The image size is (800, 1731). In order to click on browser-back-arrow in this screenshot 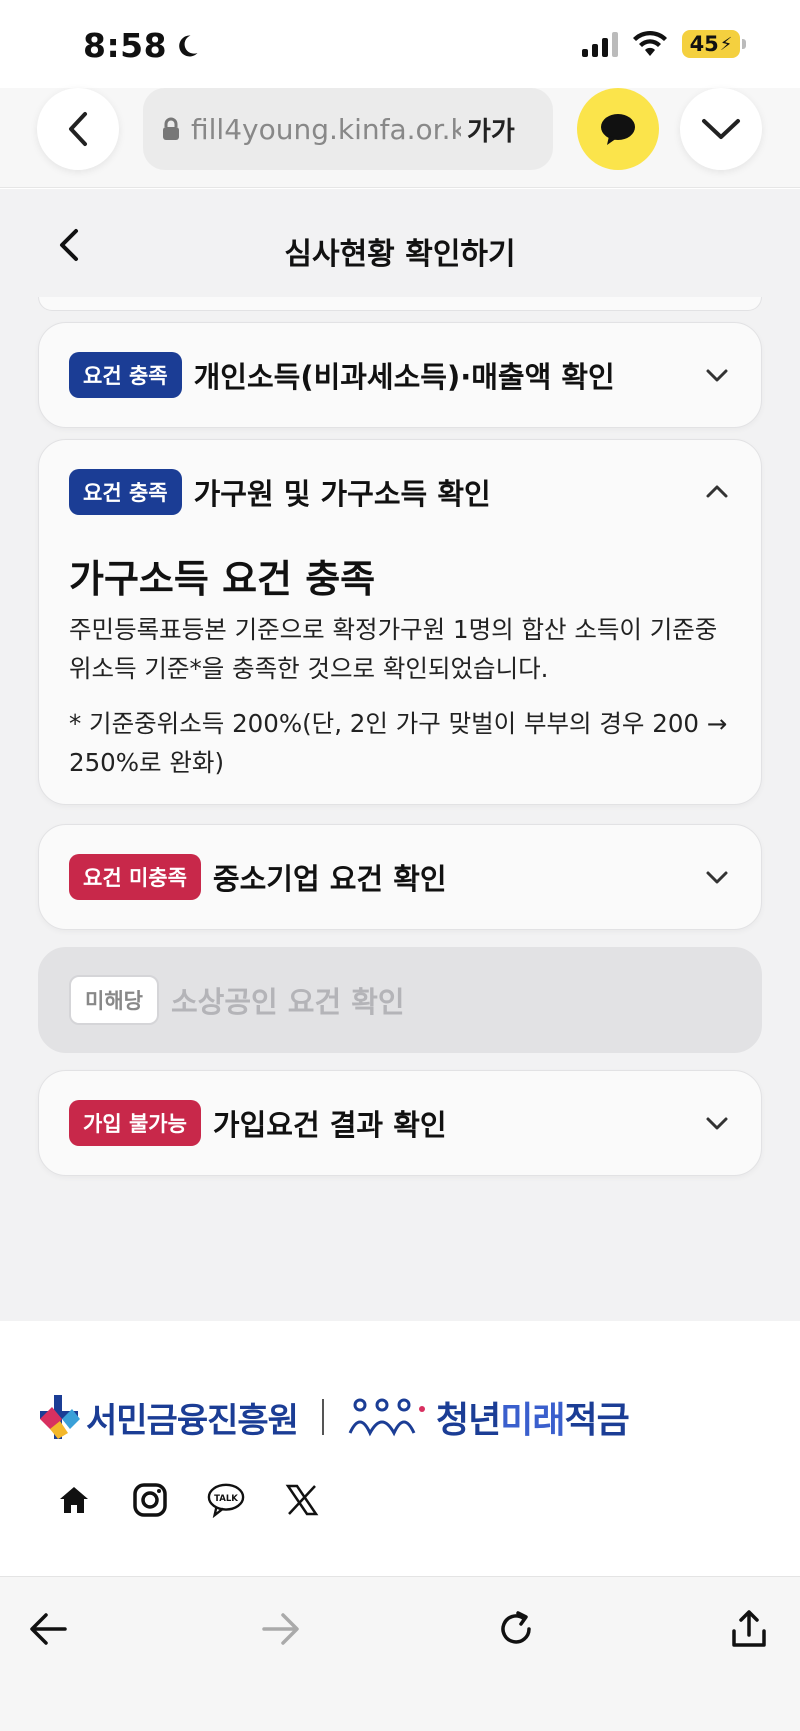, I will do `click(48, 1629)`.